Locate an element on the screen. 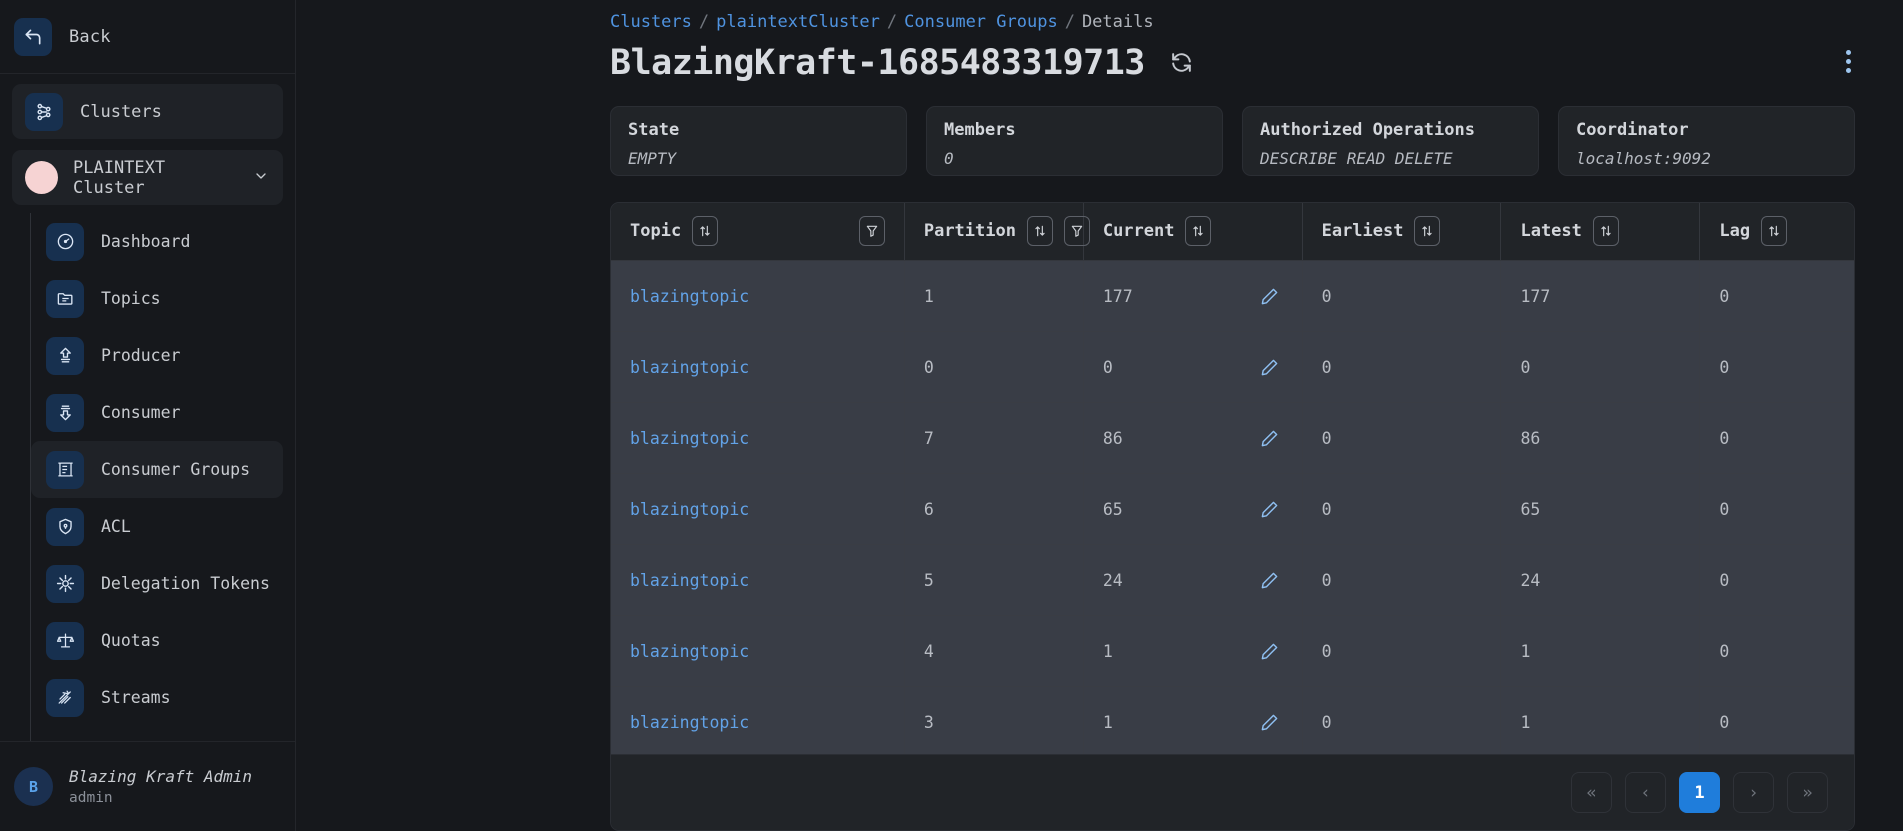 The height and width of the screenshot is (831, 1903). pagination-last-button: » is located at coordinates (1807, 792).